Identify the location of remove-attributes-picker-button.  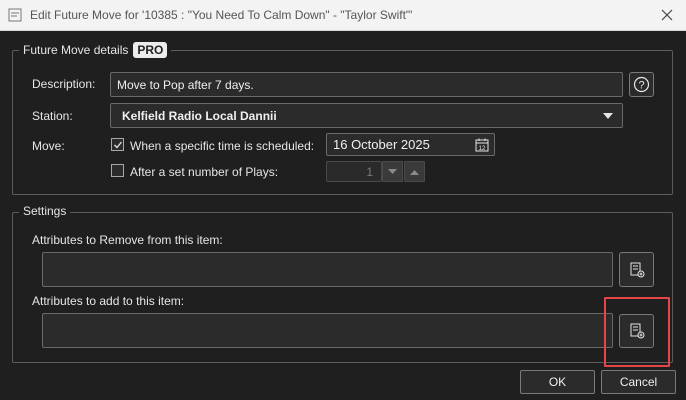
(636, 269).